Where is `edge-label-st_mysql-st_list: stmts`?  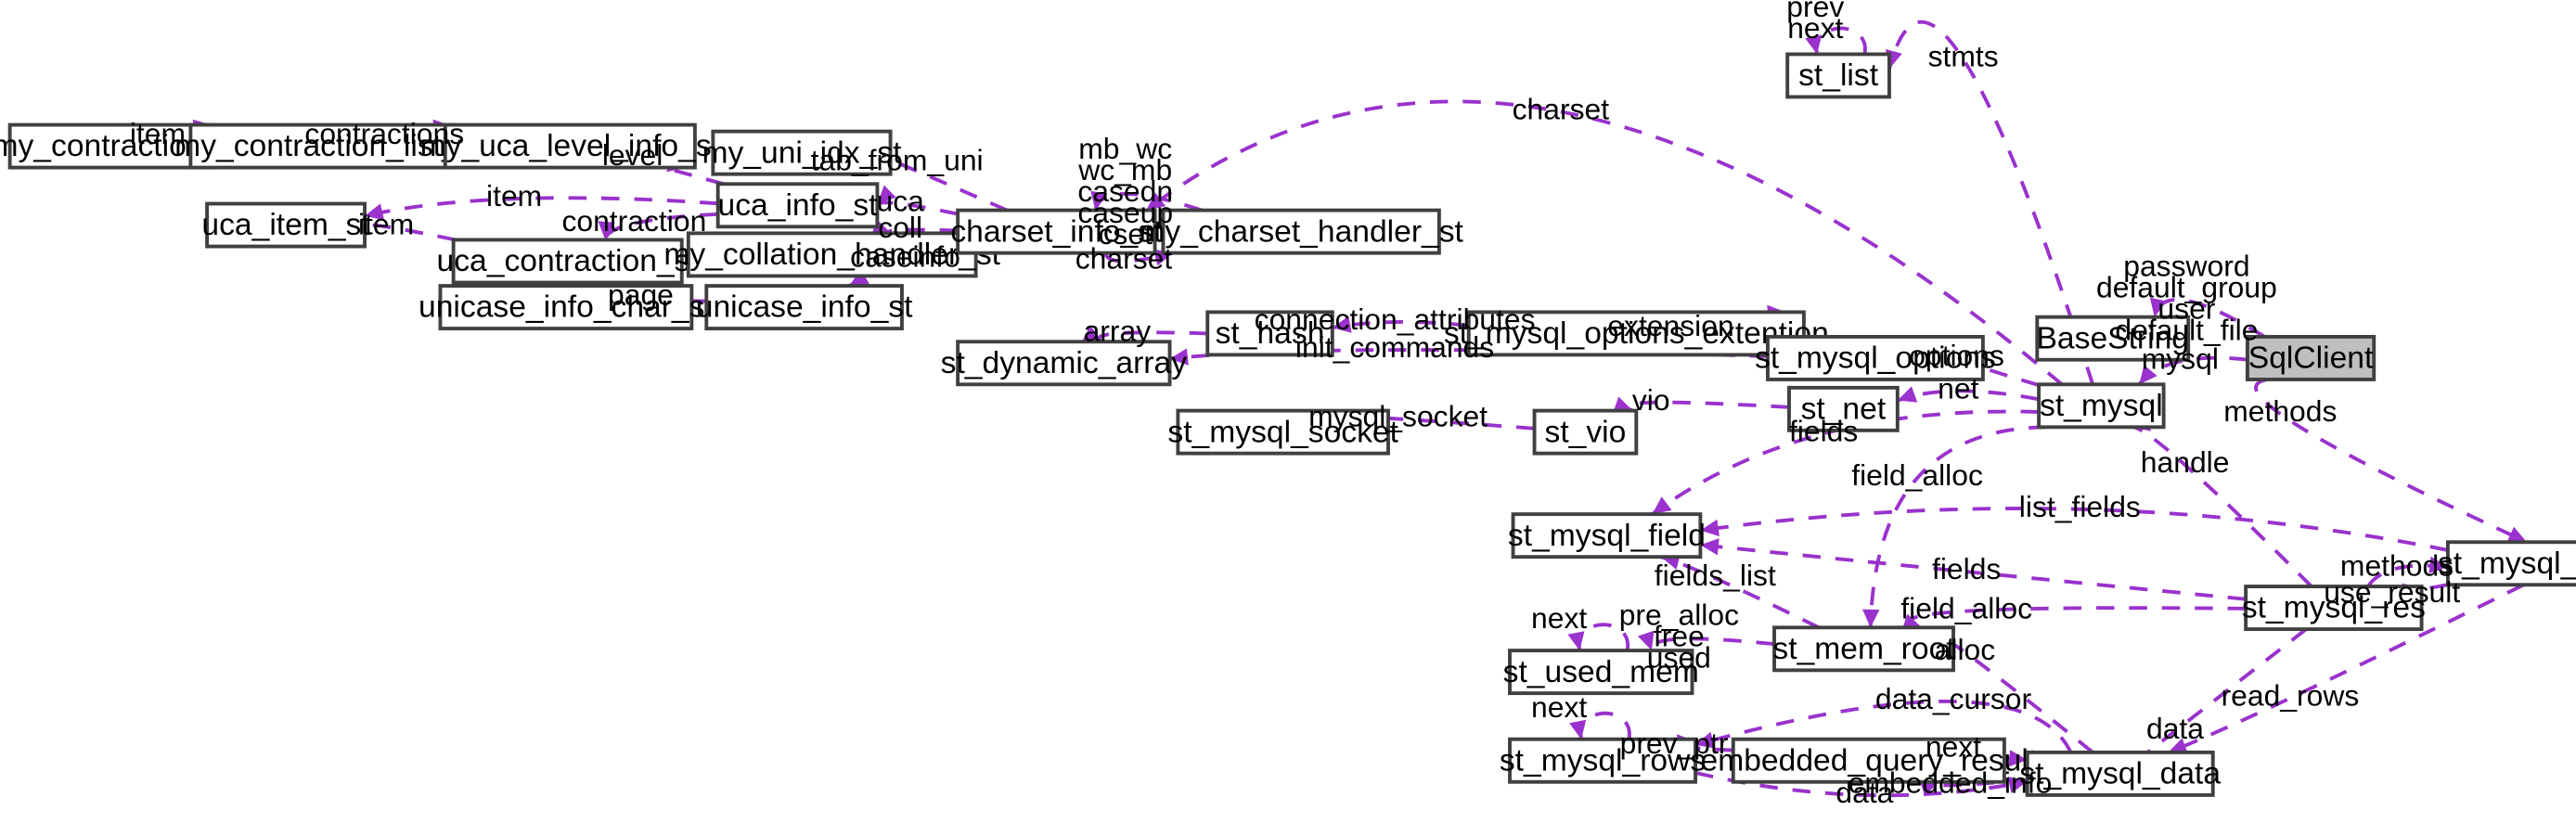
edge-label-st_mysql-st_list: stmts is located at coordinates (1963, 56).